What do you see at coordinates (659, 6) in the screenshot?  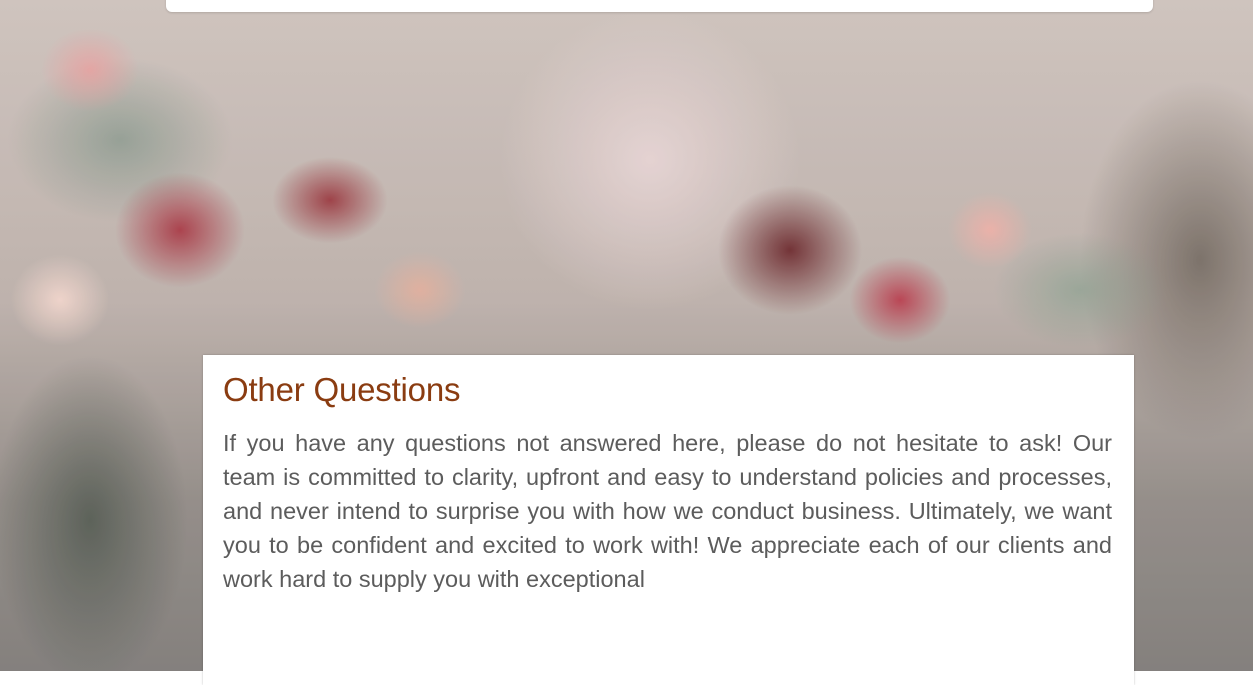 I see `top-content-panel` at bounding box center [659, 6].